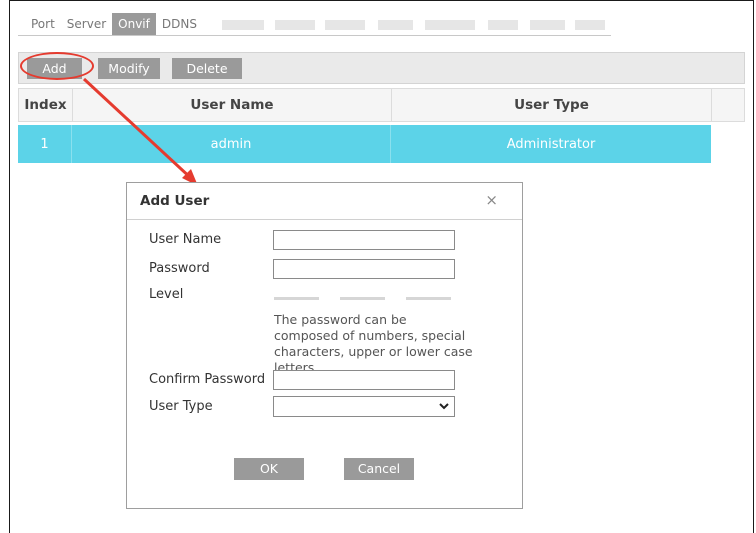  I want to click on table-header: Index User Name User Type, so click(381, 105).